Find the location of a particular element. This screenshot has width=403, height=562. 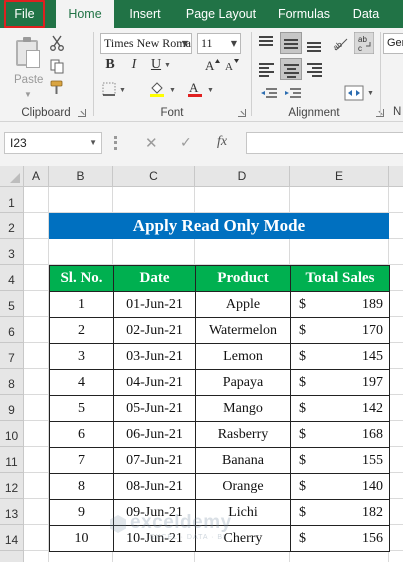

name-box: I23 ▼ is located at coordinates (53, 143).